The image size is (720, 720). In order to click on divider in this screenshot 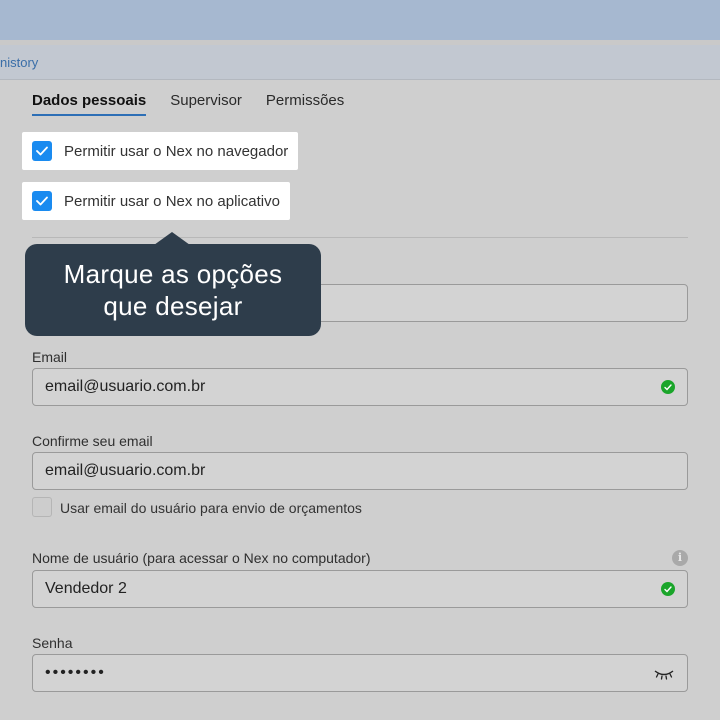, I will do `click(360, 237)`.